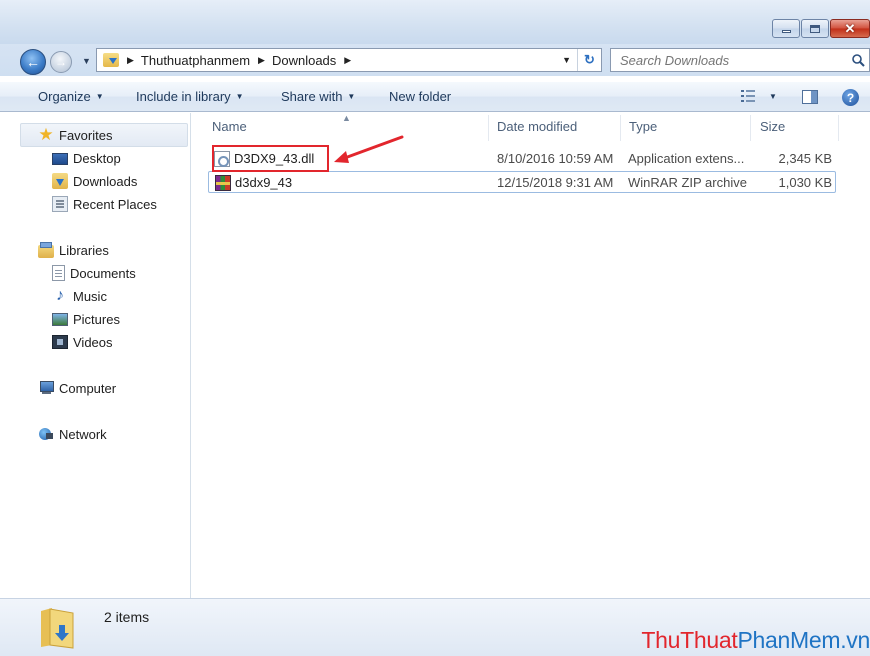 The width and height of the screenshot is (870, 656). Describe the element at coordinates (103, 273) in the screenshot. I see `nav-documents-label: Documents` at that location.